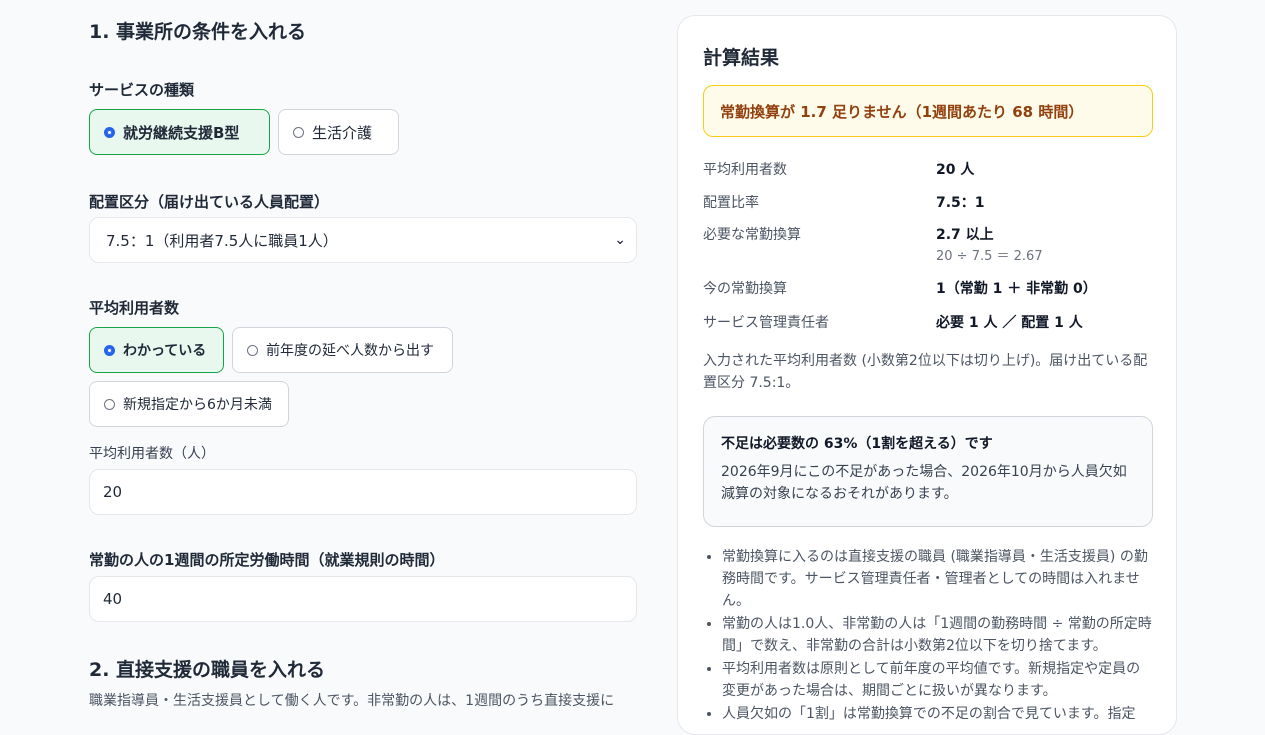 Image resolution: width=1265 pixels, height=735 pixels. I want to click on result-row-label: 今の常勤換算, so click(745, 289).